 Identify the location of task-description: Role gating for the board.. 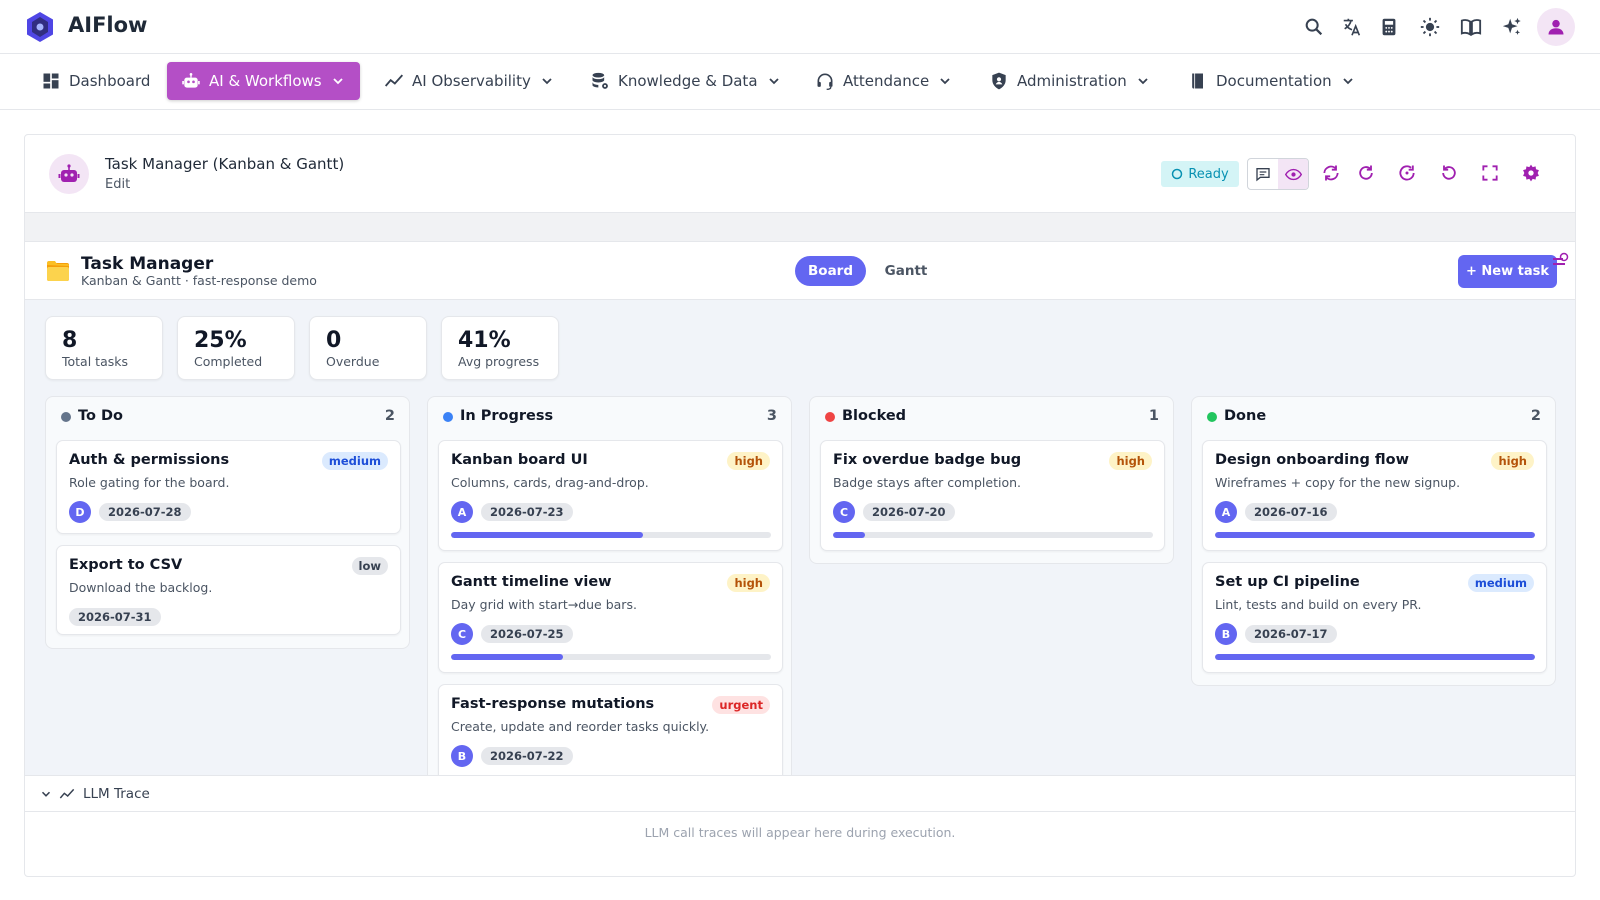
(149, 482).